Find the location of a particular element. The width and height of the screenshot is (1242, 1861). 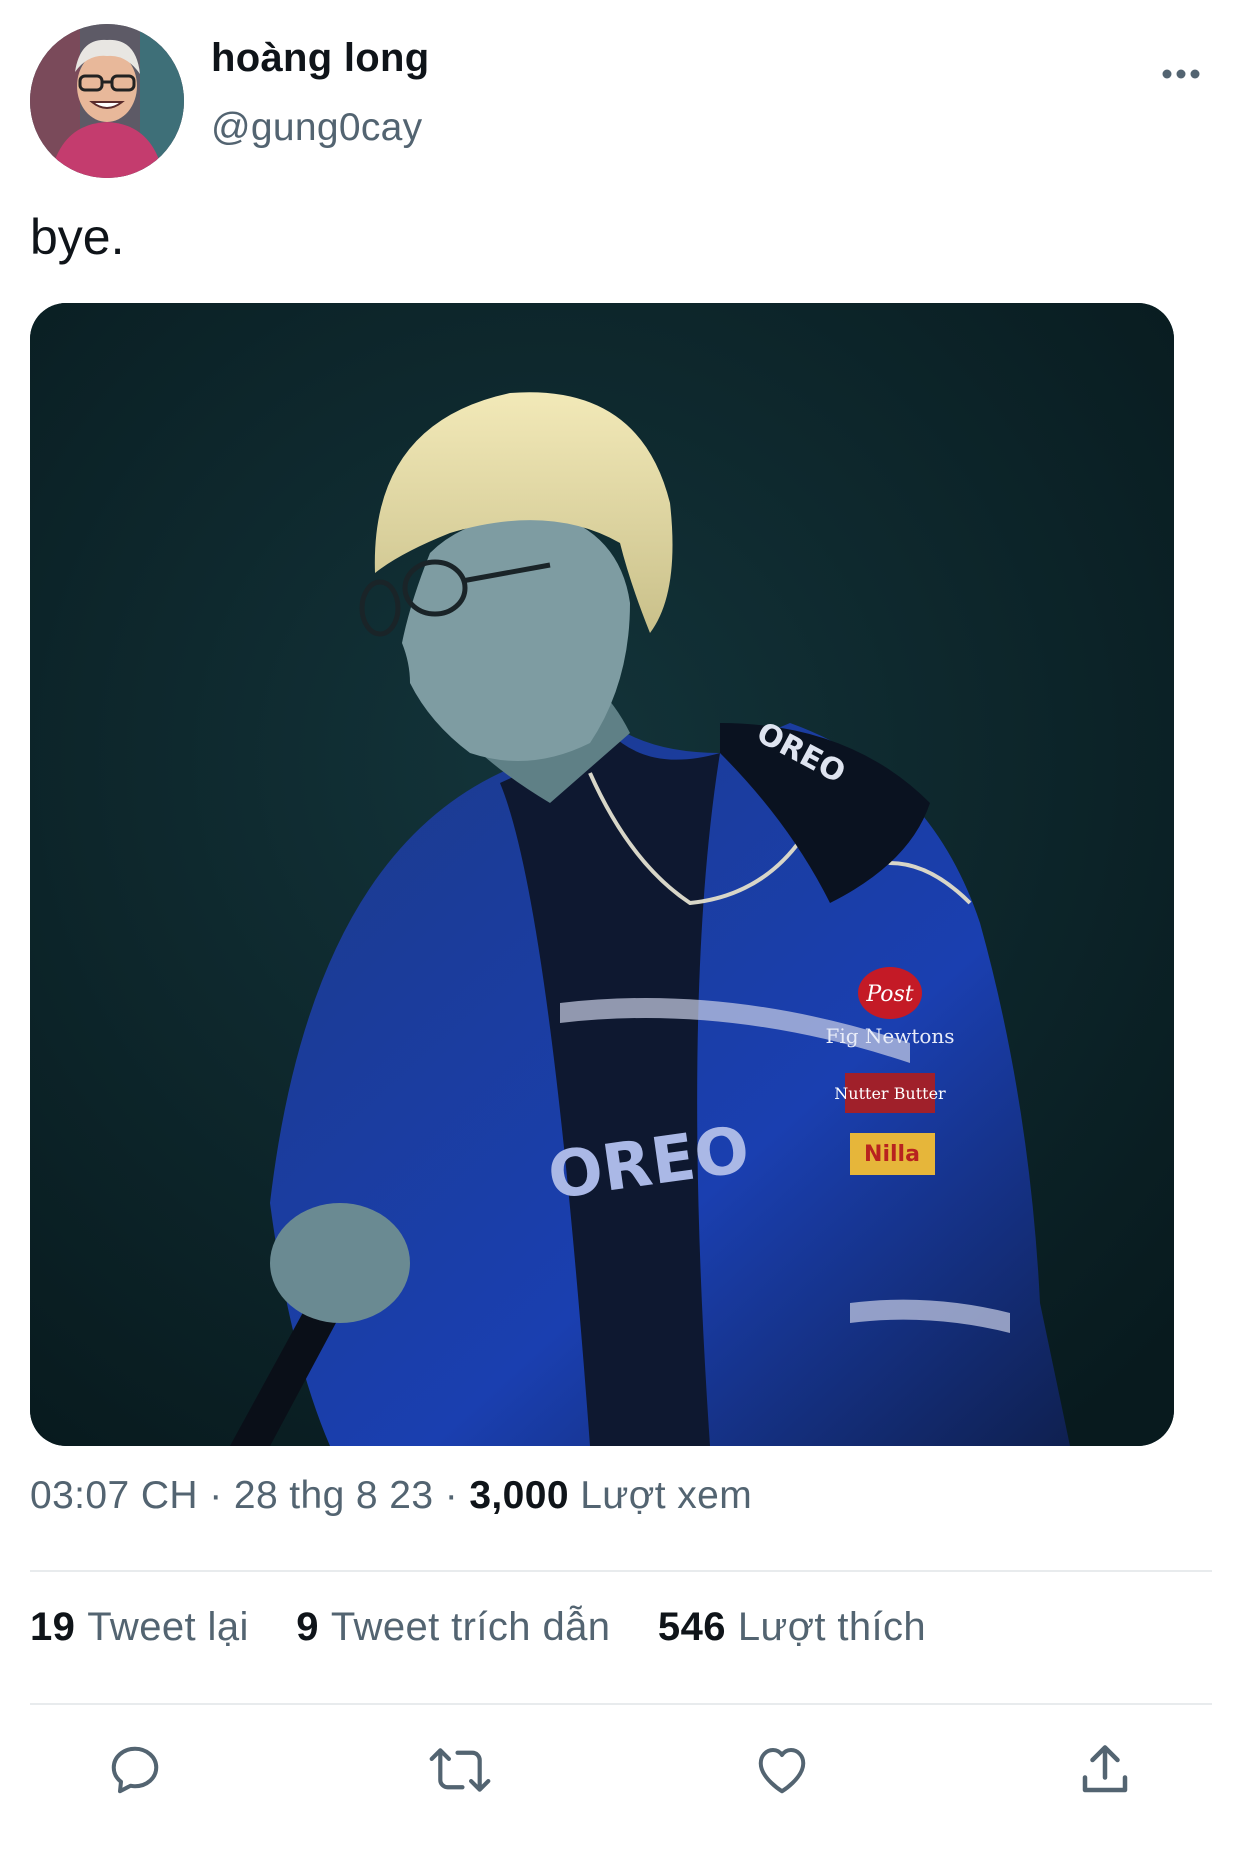

reply-button is located at coordinates (135, 1770).